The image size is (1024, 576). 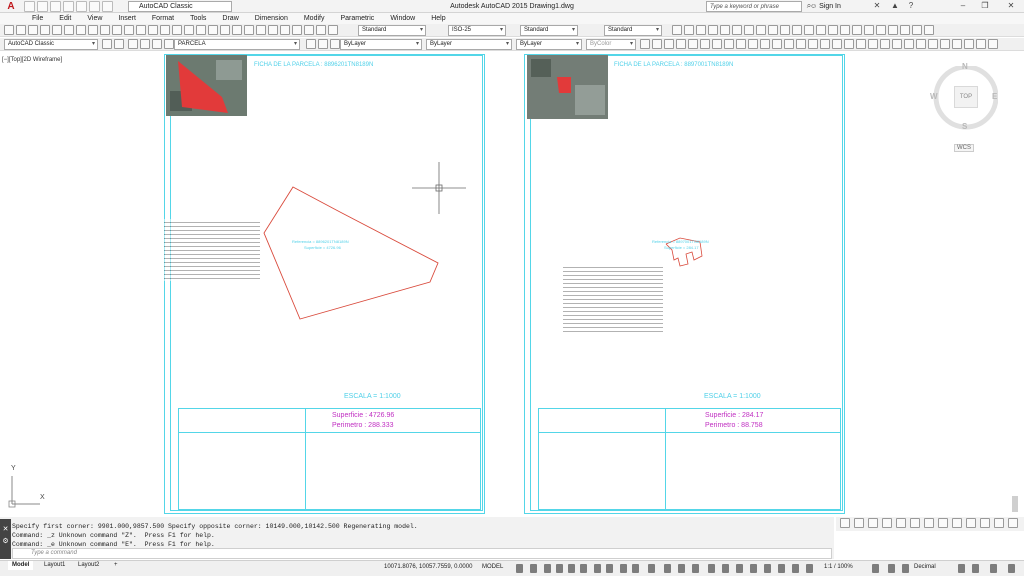 What do you see at coordinates (965, 66) in the screenshot?
I see `compass-north: N` at bounding box center [965, 66].